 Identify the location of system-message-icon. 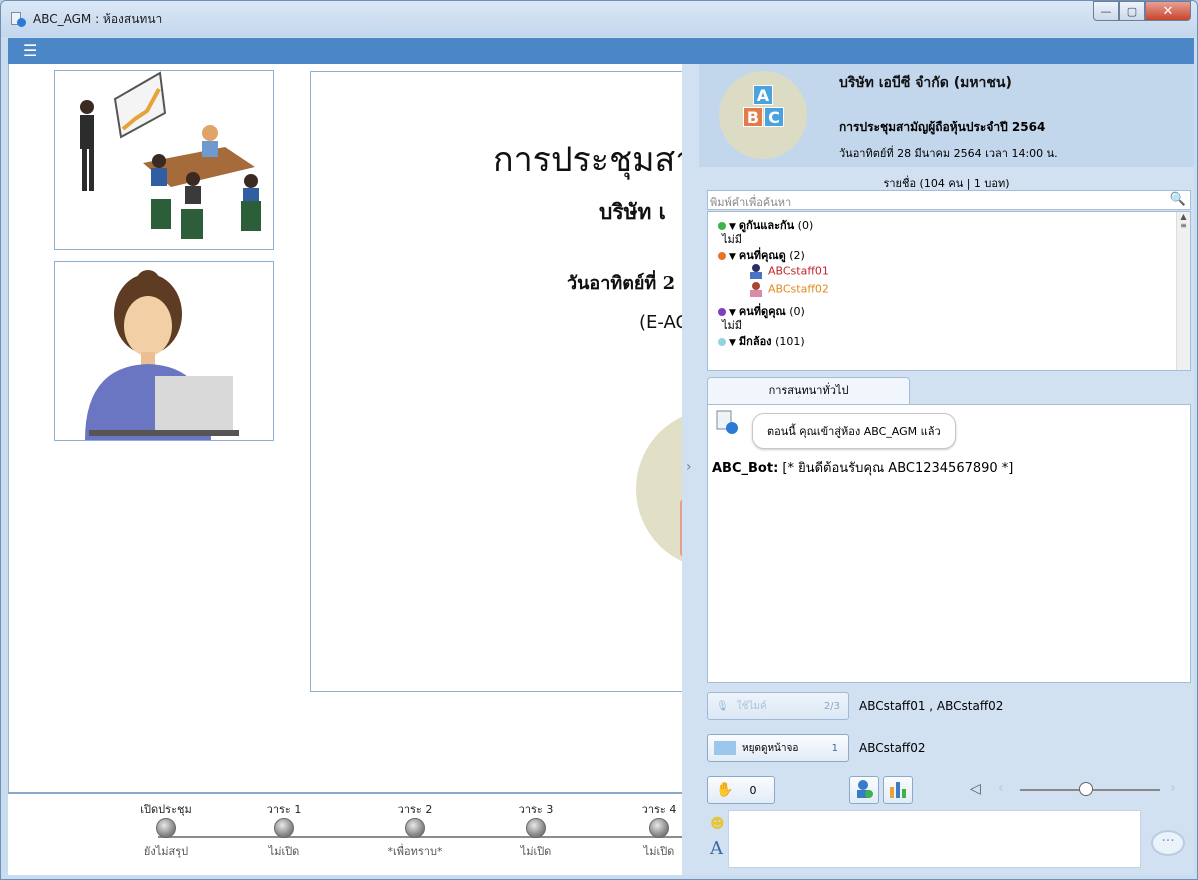
(727, 423).